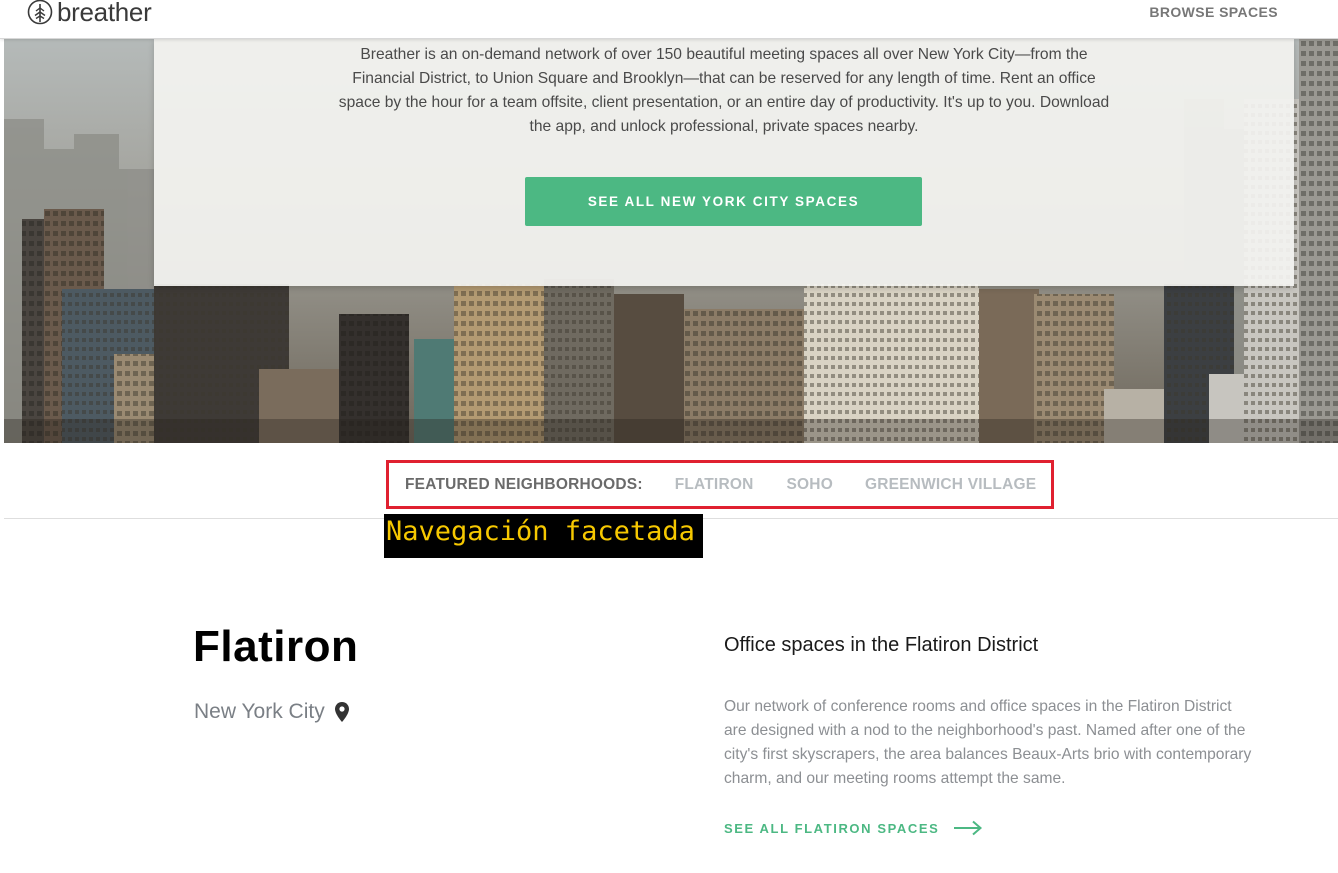 The width and height of the screenshot is (1338, 873). Describe the element at coordinates (40, 12) in the screenshot. I see `tree-in-circle-icon` at that location.